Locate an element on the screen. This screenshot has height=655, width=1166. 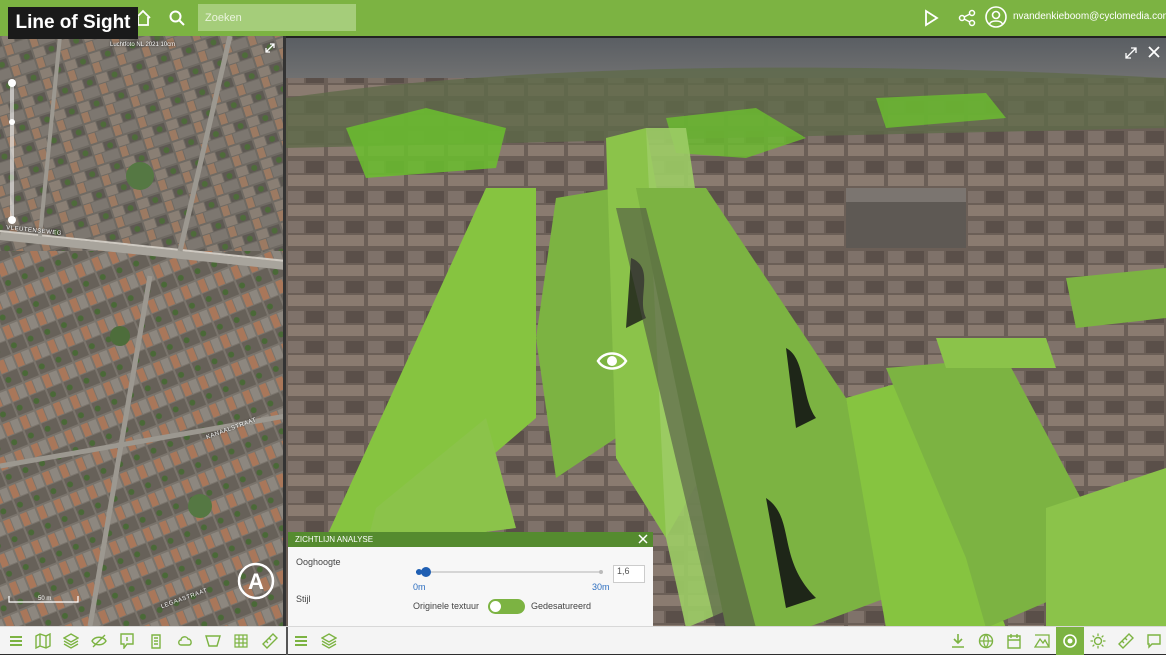
share-icon is located at coordinates (967, 18).